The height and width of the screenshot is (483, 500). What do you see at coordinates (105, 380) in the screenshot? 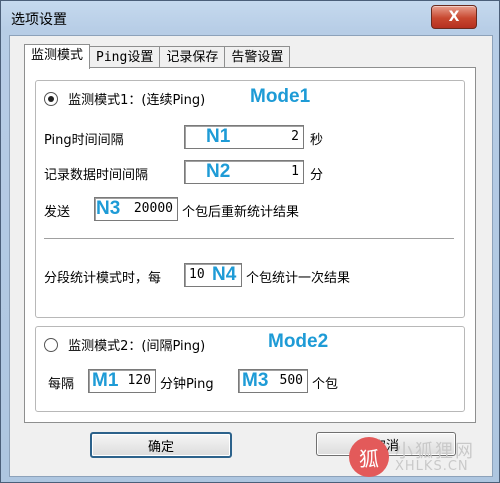
I see `m1-annotation: M1` at bounding box center [105, 380].